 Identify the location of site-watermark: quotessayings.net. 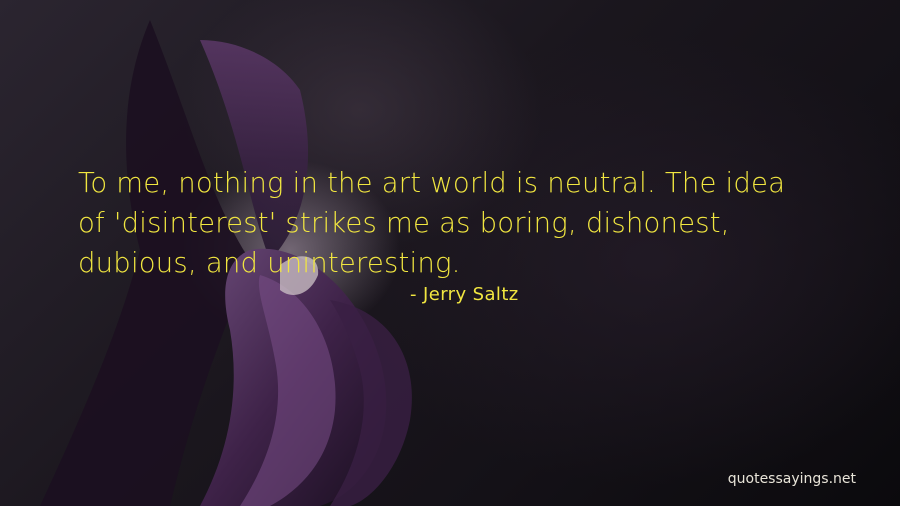
(791, 479).